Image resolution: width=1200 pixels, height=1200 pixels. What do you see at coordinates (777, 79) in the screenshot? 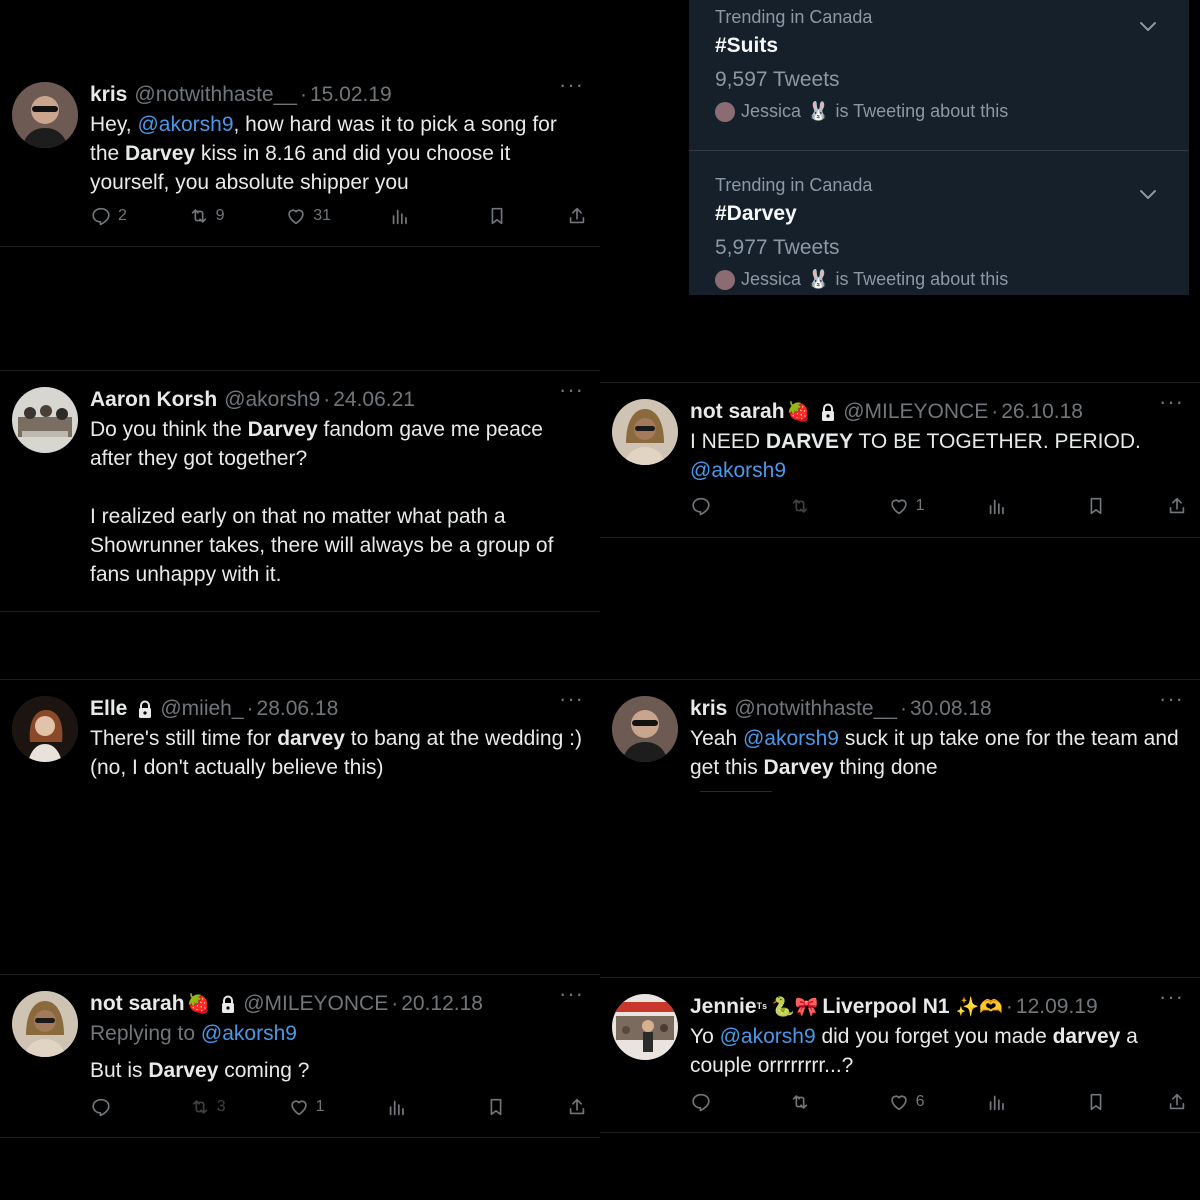
I see `trend-tweet-count: 9,597 Tweets` at bounding box center [777, 79].